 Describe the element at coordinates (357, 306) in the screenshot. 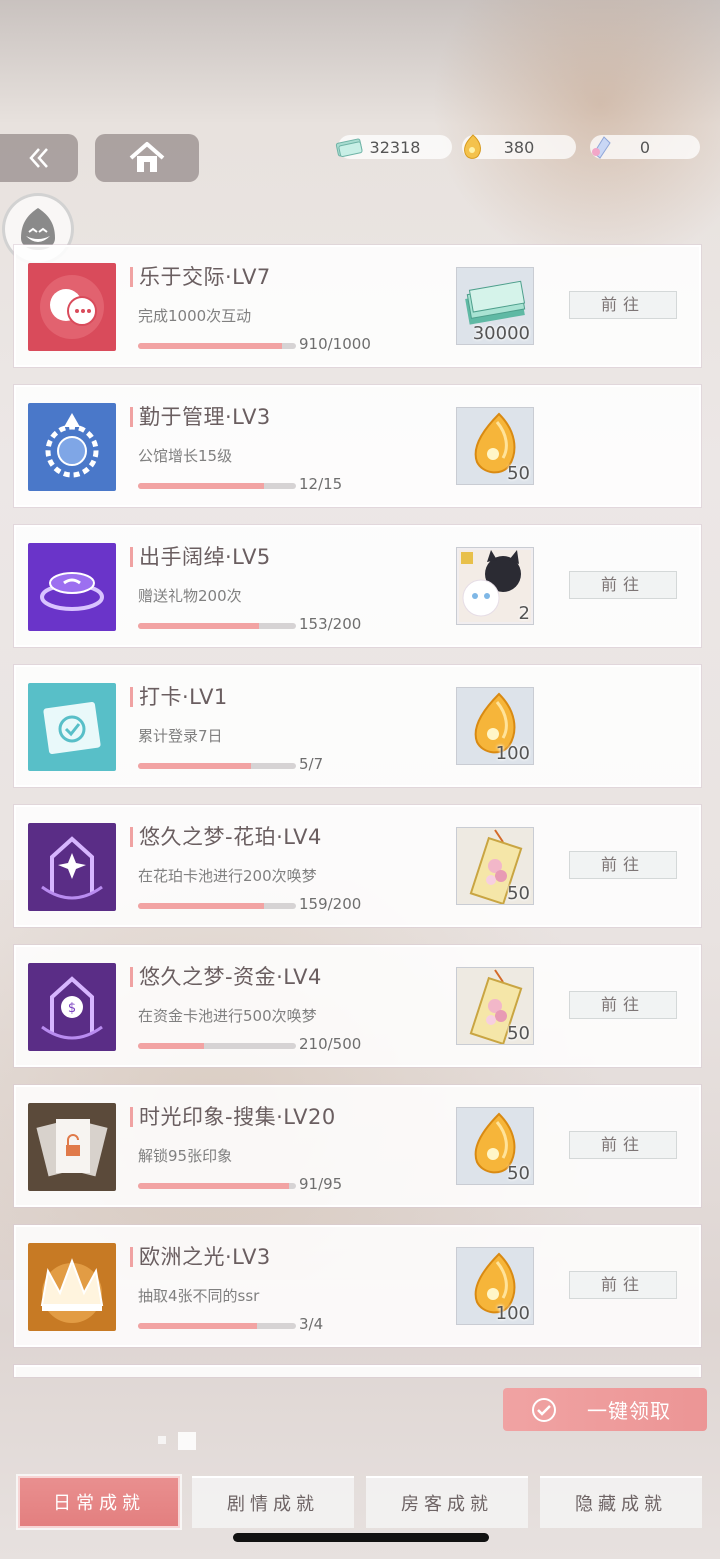

I see `achievement-card: 乐于交际·LV7 完成1000次互动 910/1000 30000 前往` at that location.